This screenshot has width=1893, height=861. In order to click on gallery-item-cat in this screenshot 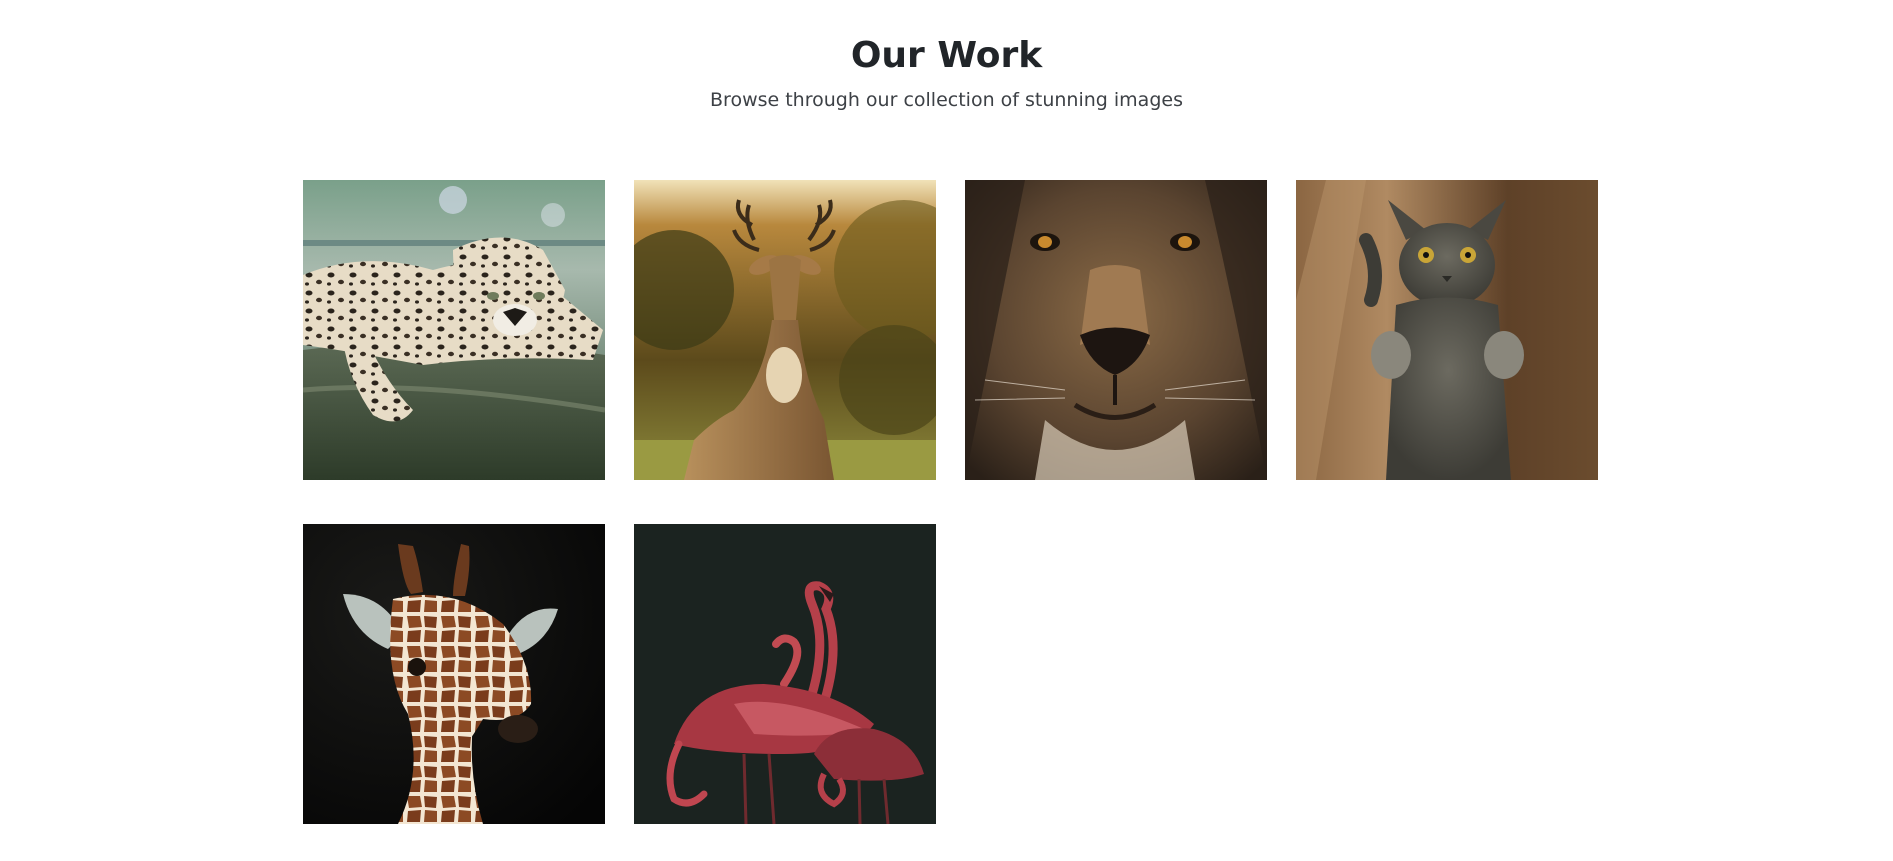, I will do `click(1447, 330)`.